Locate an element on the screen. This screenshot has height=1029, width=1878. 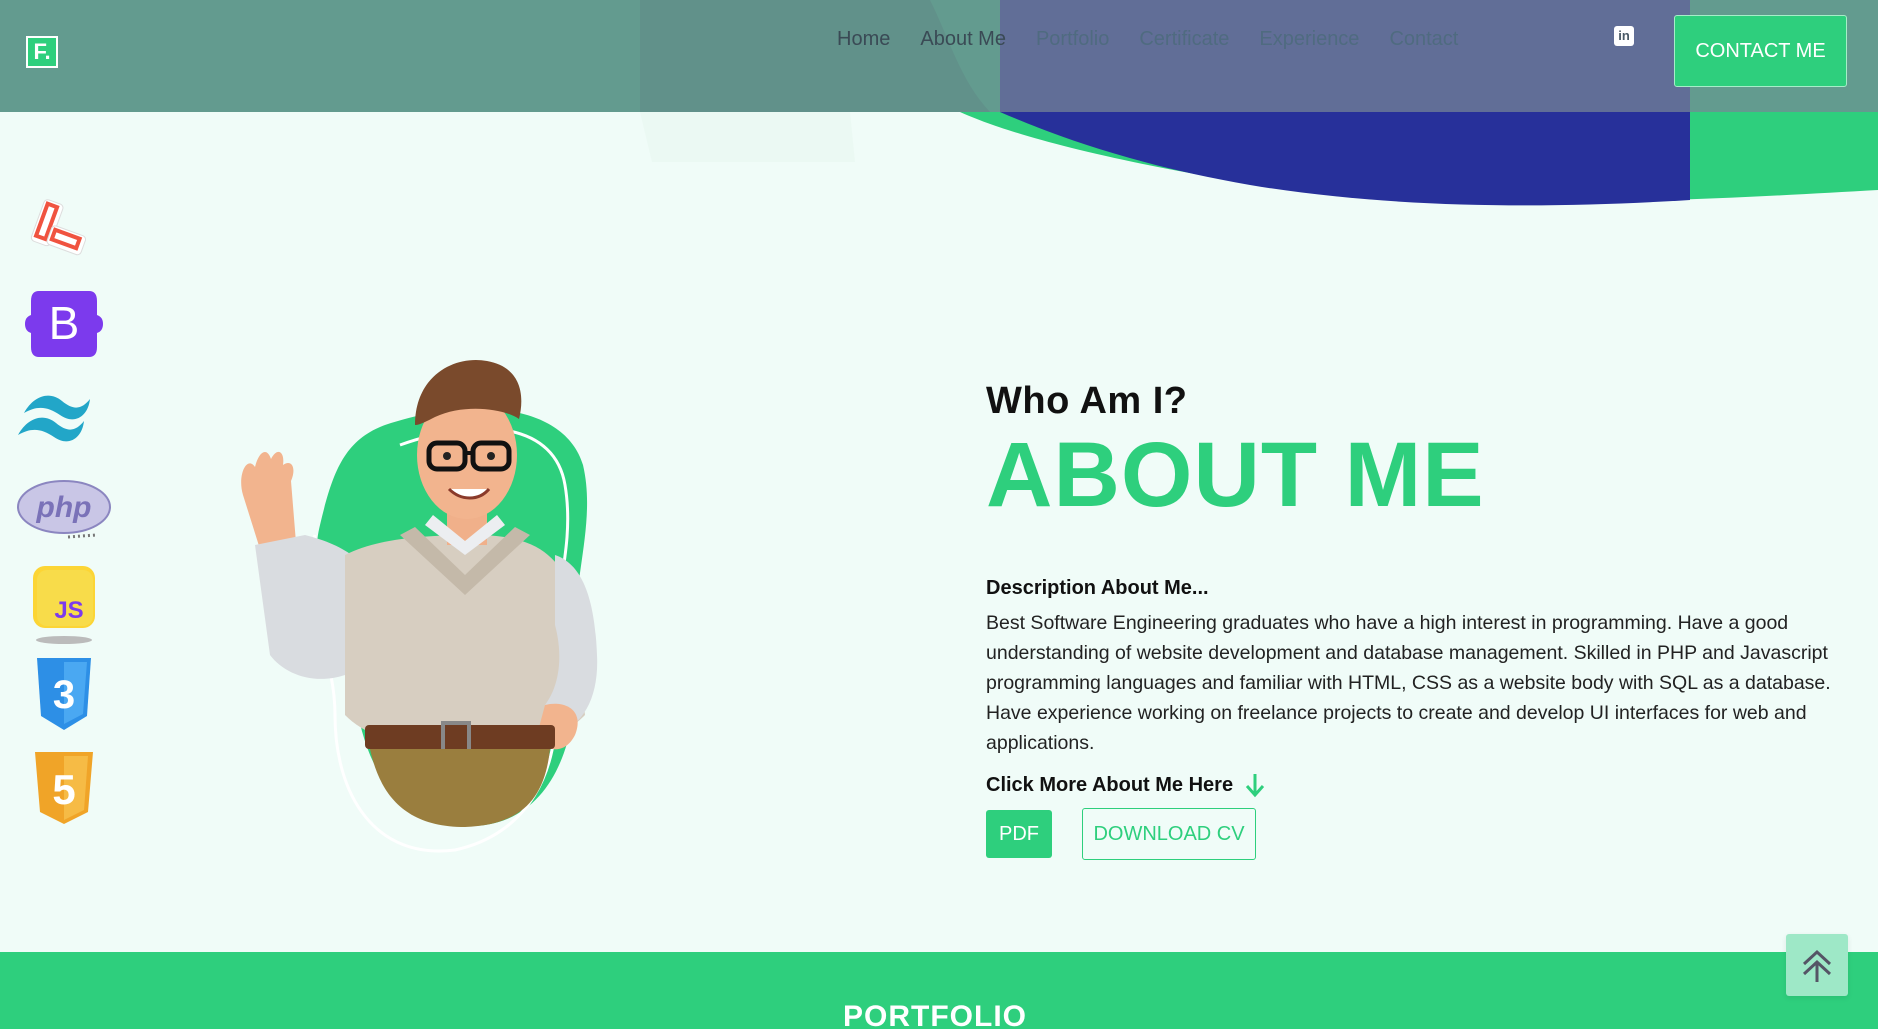
nav-experience-link: Experience is located at coordinates (1309, 39).